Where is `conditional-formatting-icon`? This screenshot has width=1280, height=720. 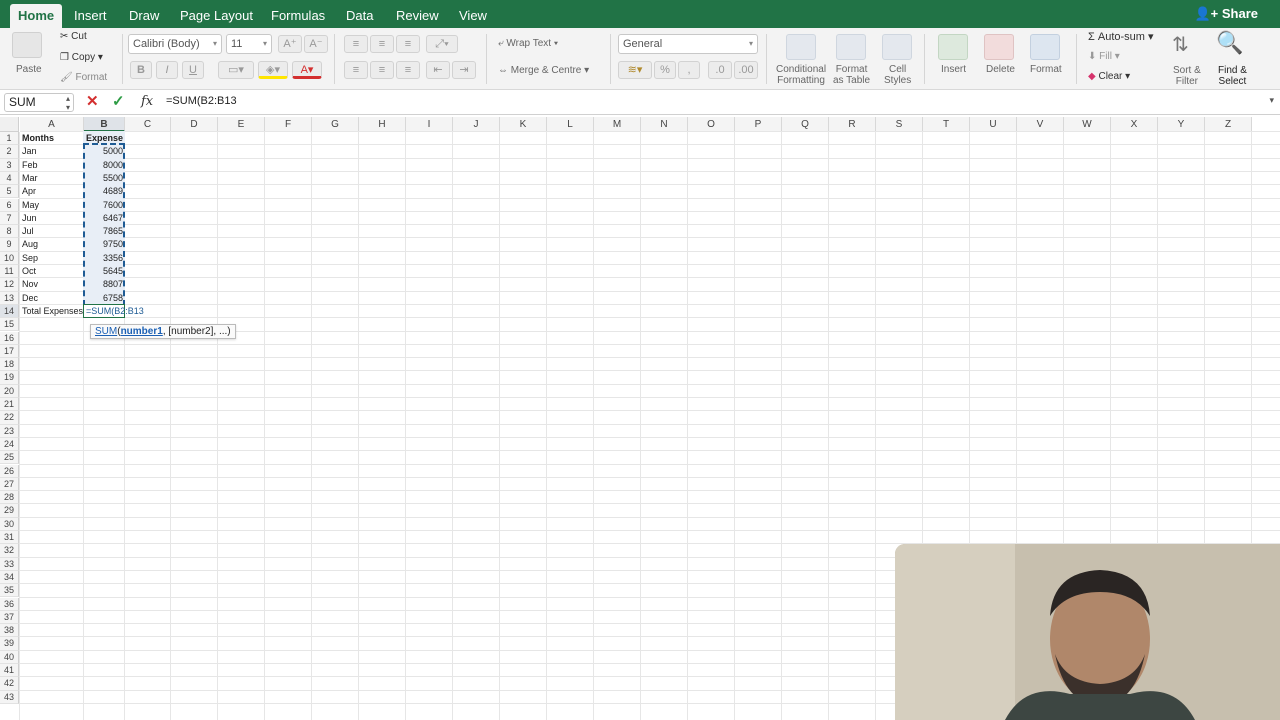
conditional-formatting-icon is located at coordinates (801, 47).